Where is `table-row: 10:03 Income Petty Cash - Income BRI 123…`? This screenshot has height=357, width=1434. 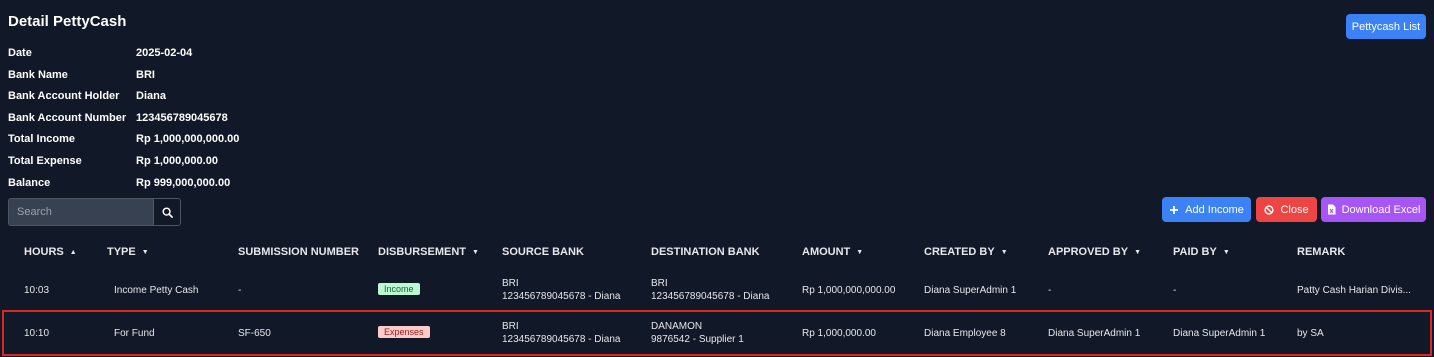
table-row: 10:03 Income Petty Cash - Income BRI 123… is located at coordinates (717, 290).